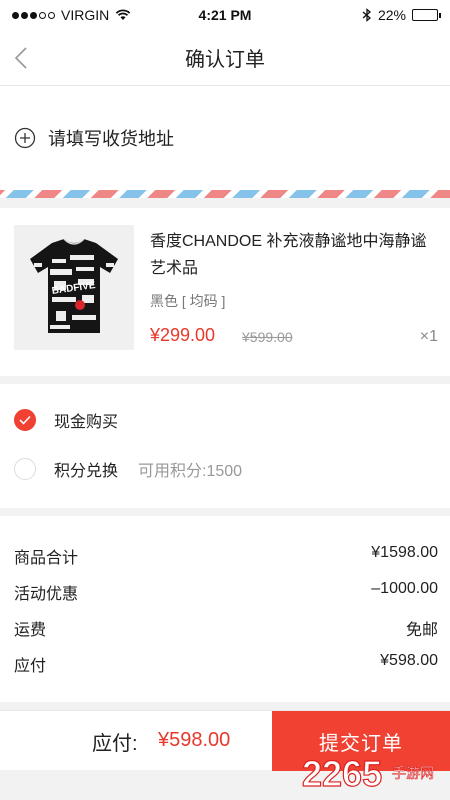  Describe the element at coordinates (115, 744) in the screenshot. I see `total-label: 应付:` at that location.